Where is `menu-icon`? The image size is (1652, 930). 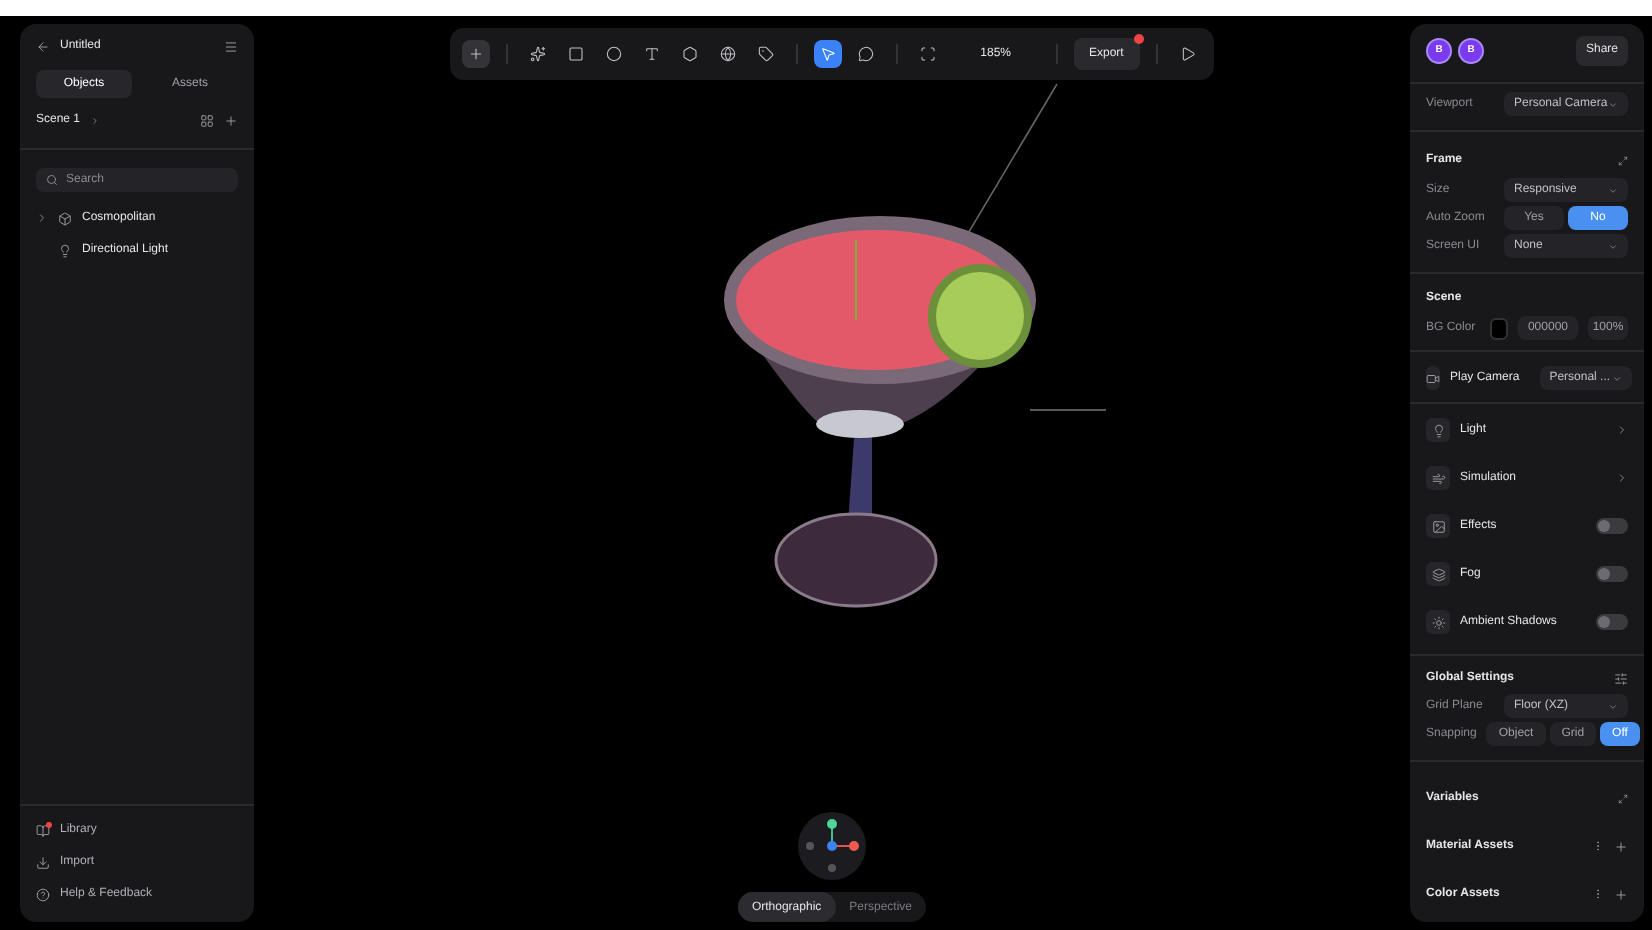
menu-icon is located at coordinates (231, 46).